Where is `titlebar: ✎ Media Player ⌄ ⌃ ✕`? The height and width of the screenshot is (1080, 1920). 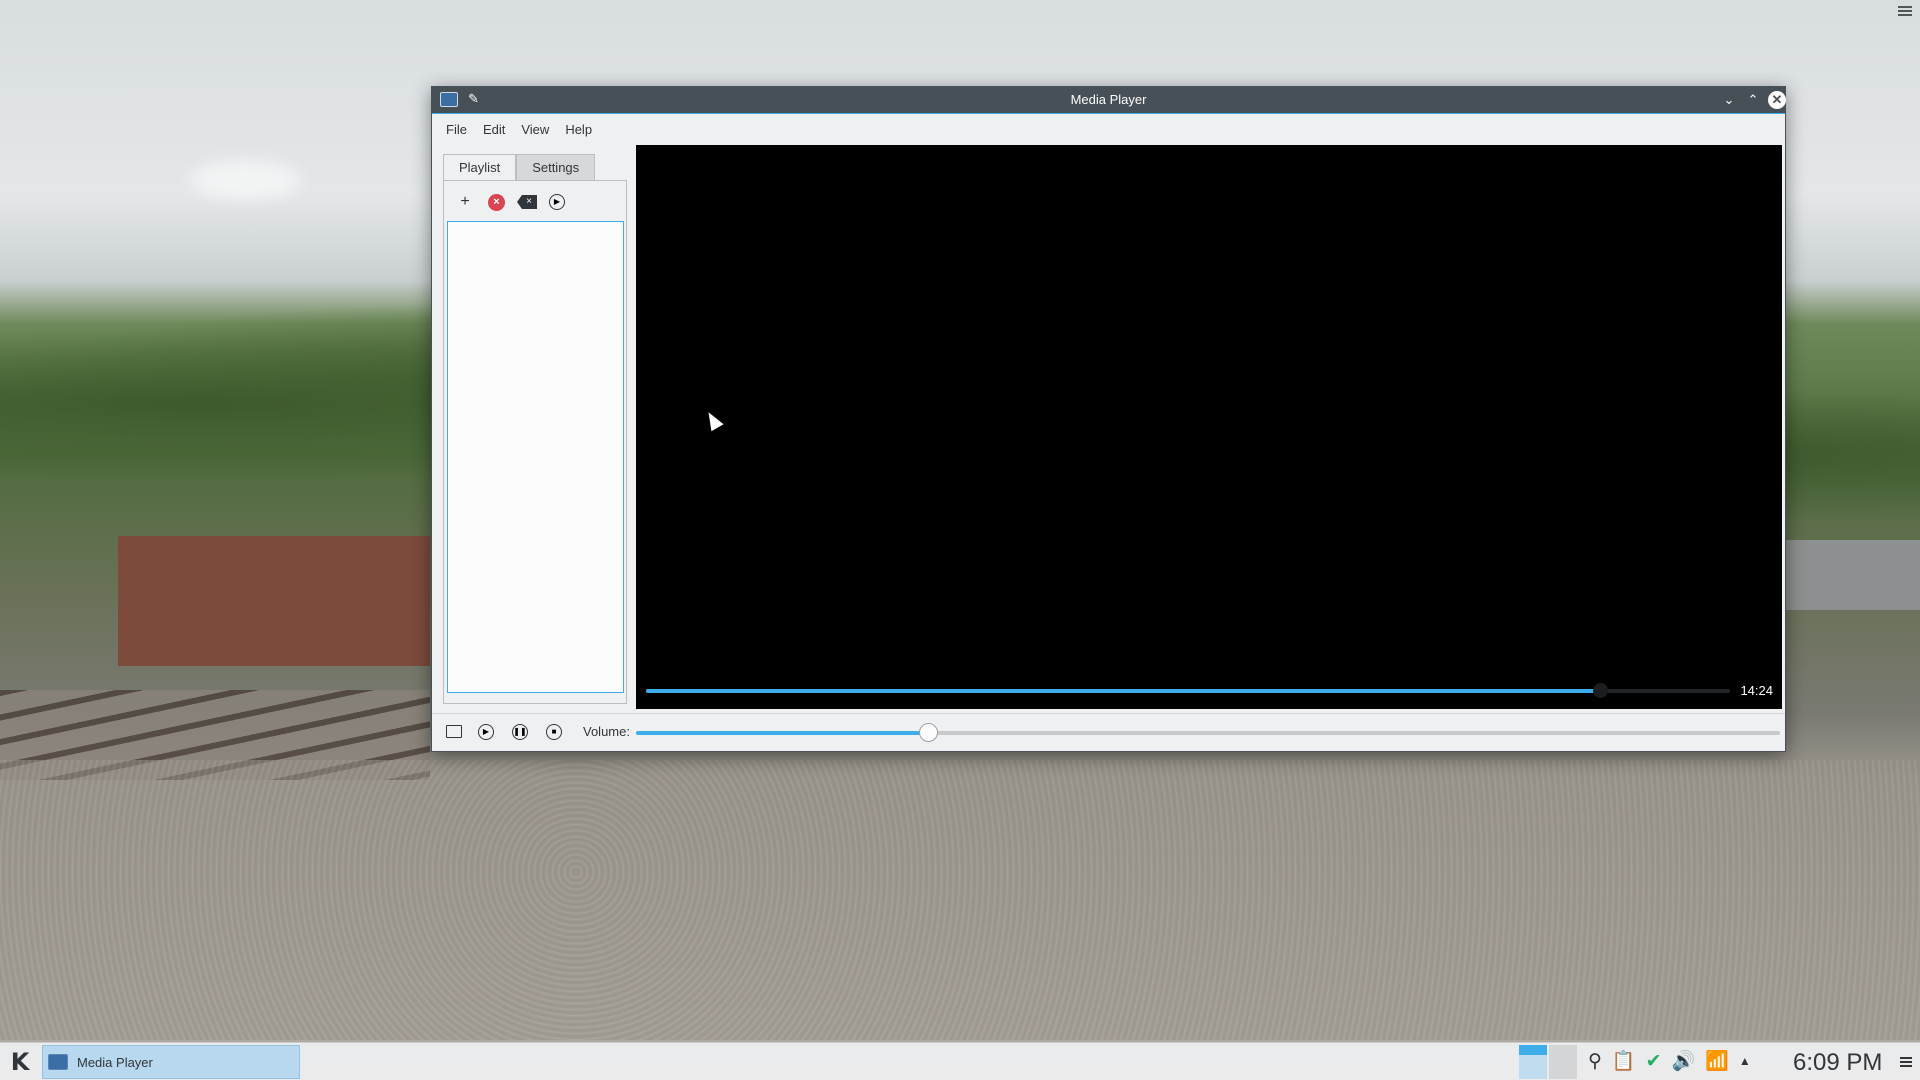 titlebar: ✎ Media Player ⌄ ⌃ ✕ is located at coordinates (1109, 100).